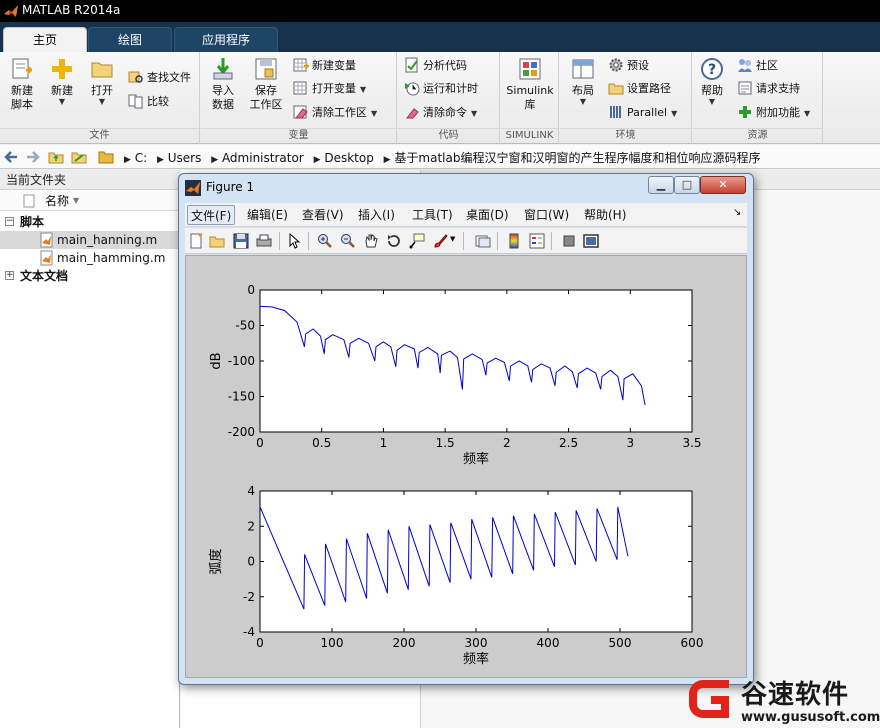 Image resolution: width=880 pixels, height=728 pixels. I want to click on menu-edit: 编辑(E), so click(267, 215).